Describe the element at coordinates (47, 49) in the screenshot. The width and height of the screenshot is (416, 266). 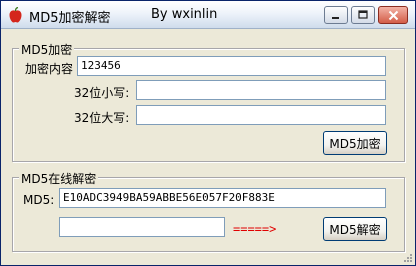
I see `encrypt-group-title: MD5加密` at that location.